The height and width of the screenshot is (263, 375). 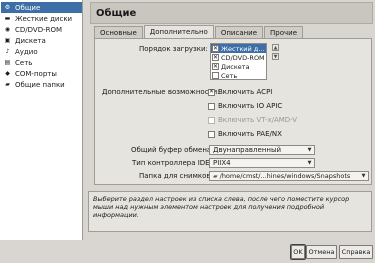 What do you see at coordinates (7, 18) in the screenshot?
I see `hard-disk-icon: ▬` at bounding box center [7, 18].